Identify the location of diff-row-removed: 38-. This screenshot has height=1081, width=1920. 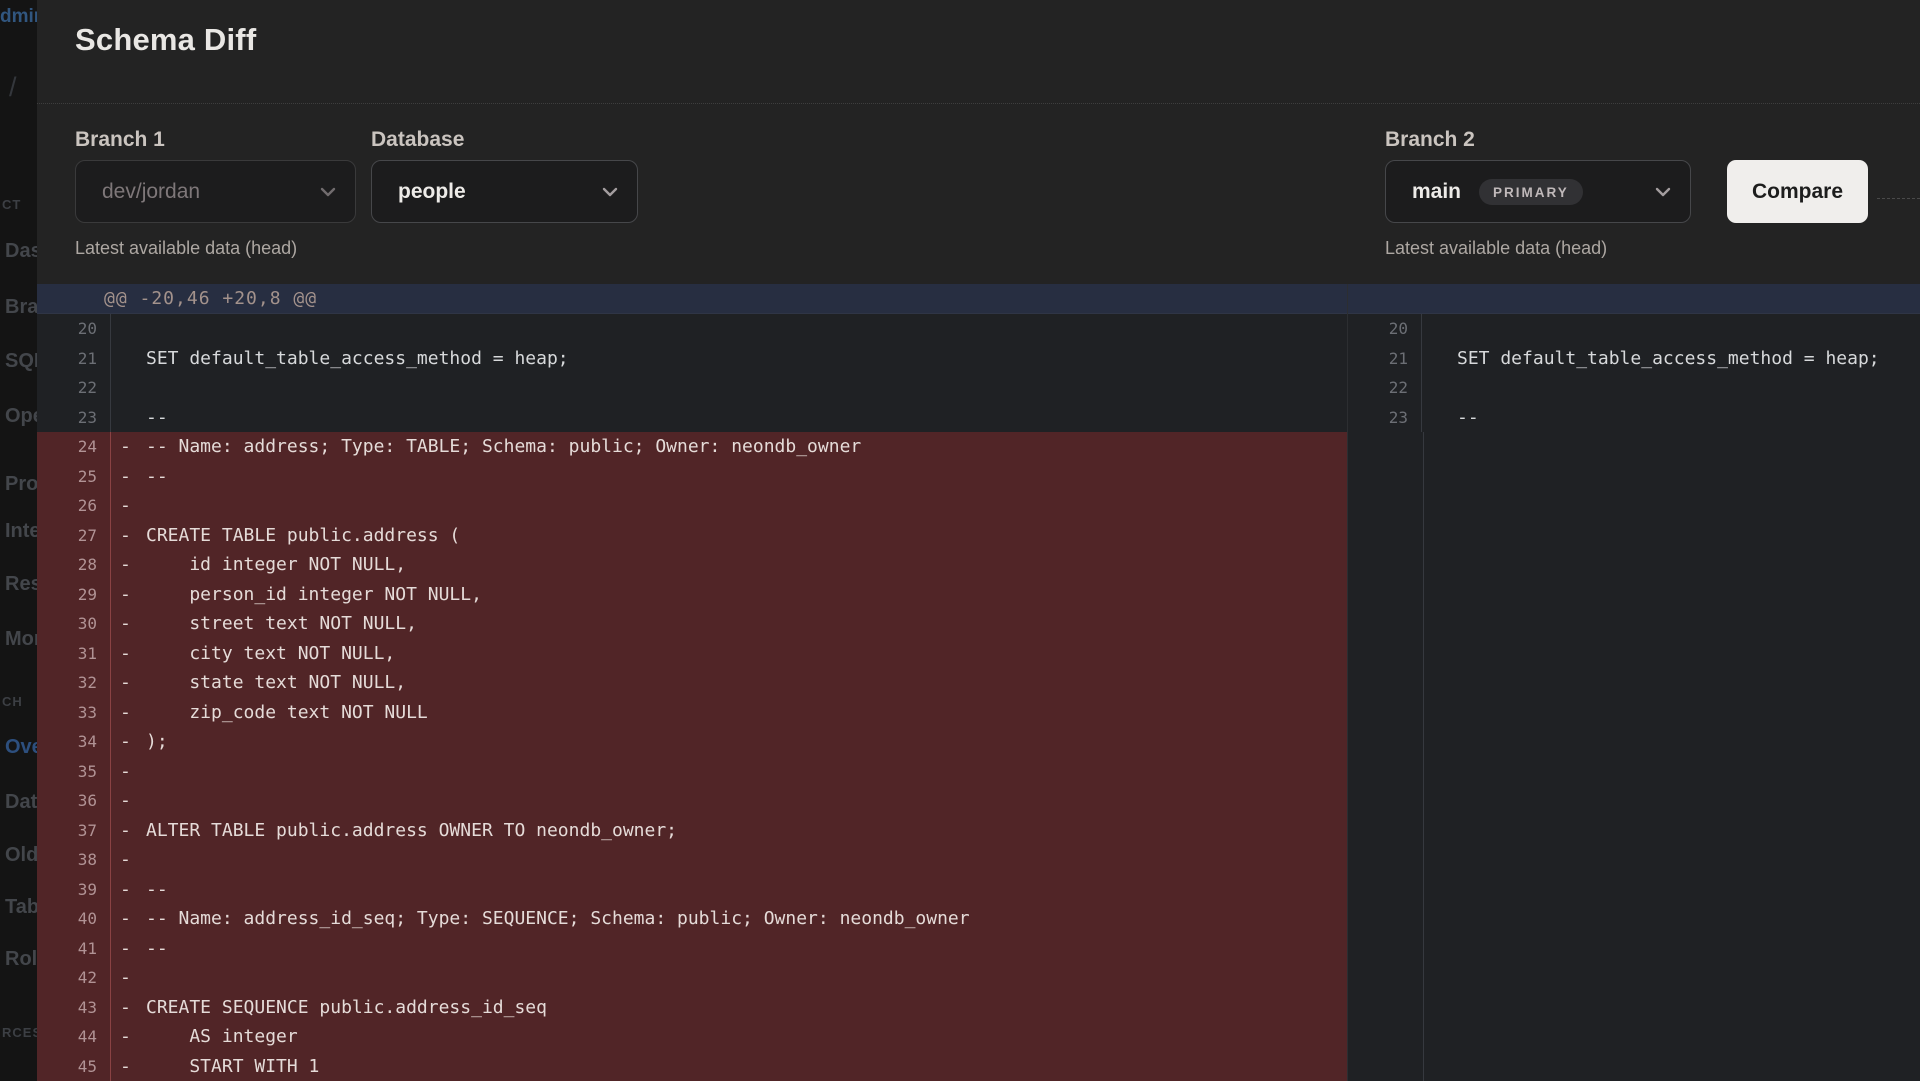
(692, 860).